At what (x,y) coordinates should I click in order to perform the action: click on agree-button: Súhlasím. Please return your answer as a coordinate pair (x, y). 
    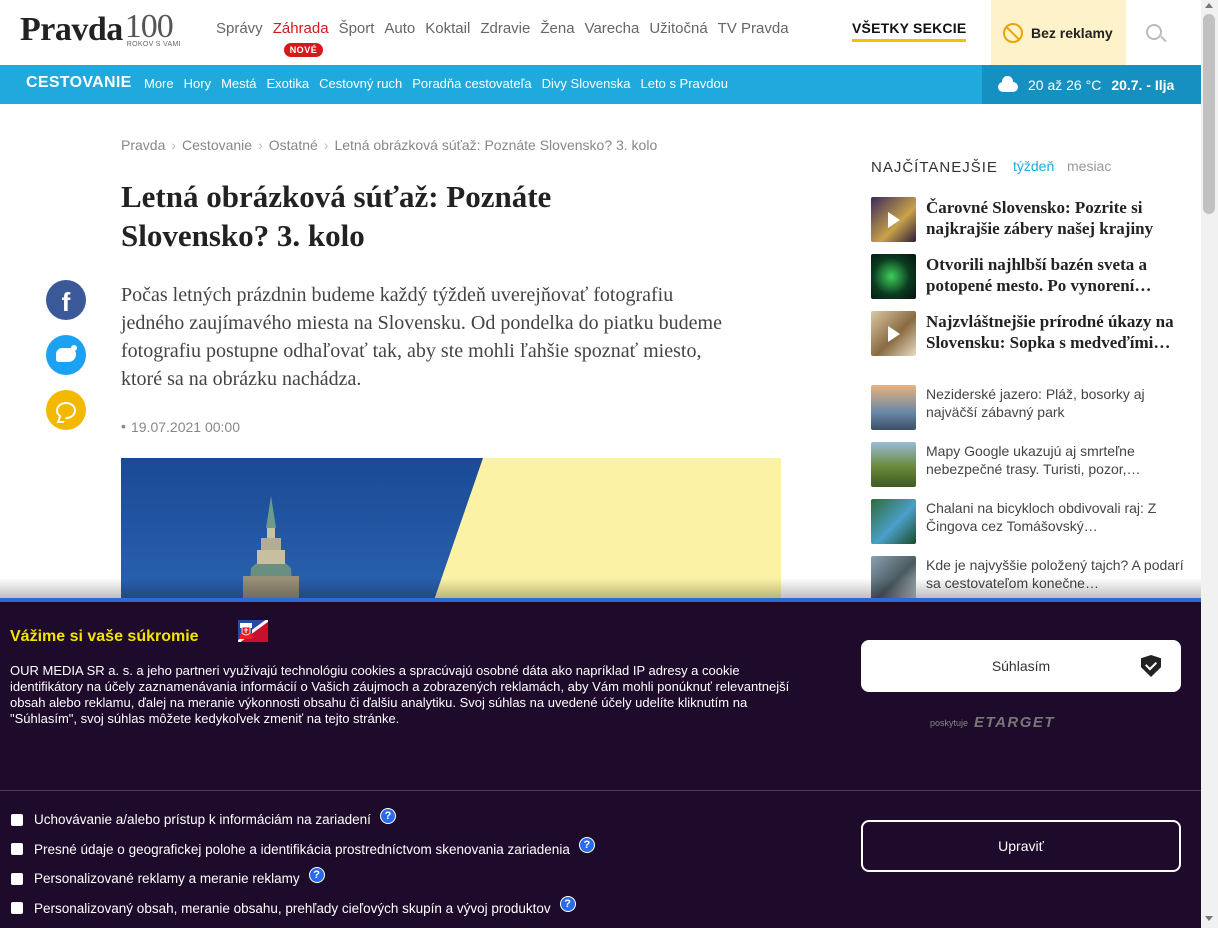
    Looking at the image, I should click on (1021, 666).